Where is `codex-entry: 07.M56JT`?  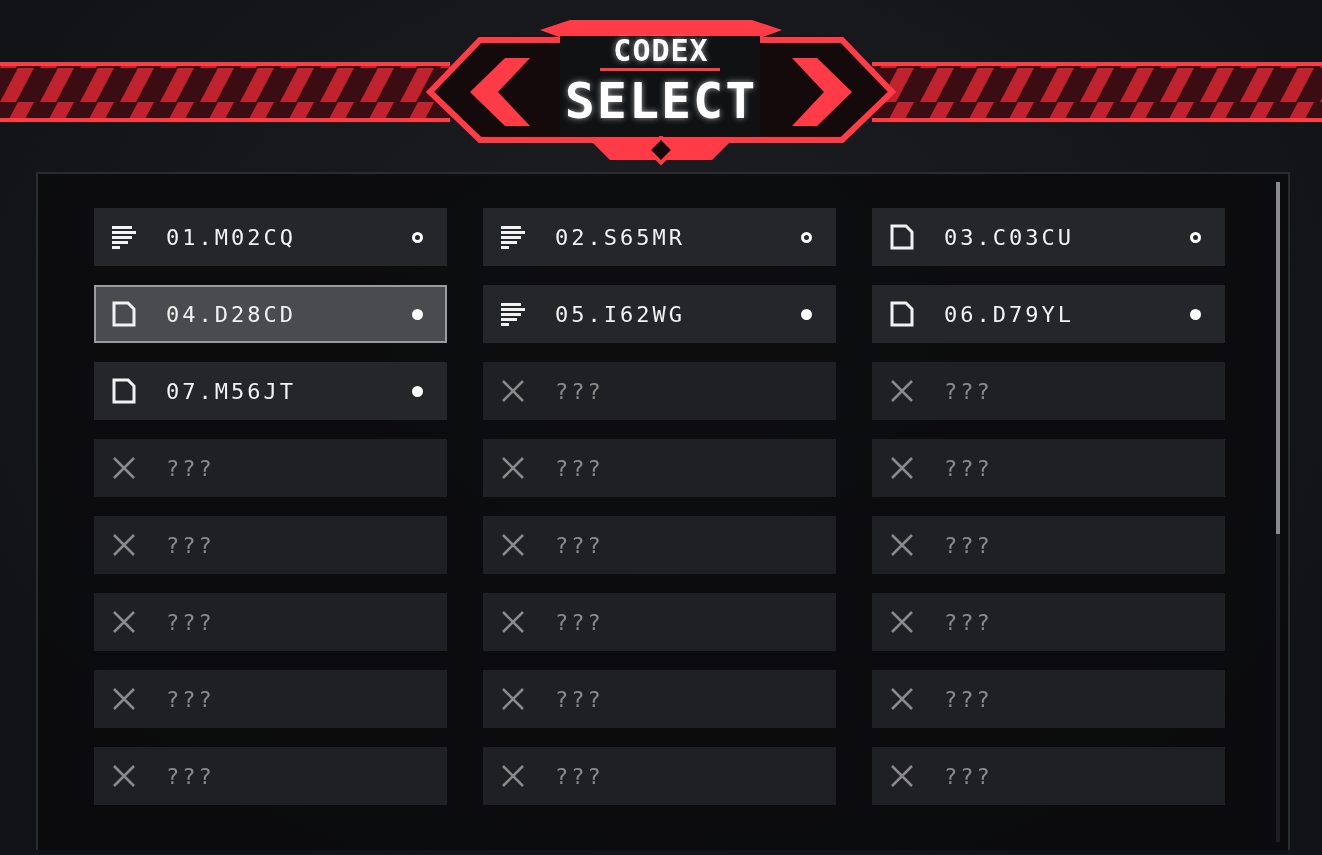
codex-entry: 07.M56JT is located at coordinates (270, 391).